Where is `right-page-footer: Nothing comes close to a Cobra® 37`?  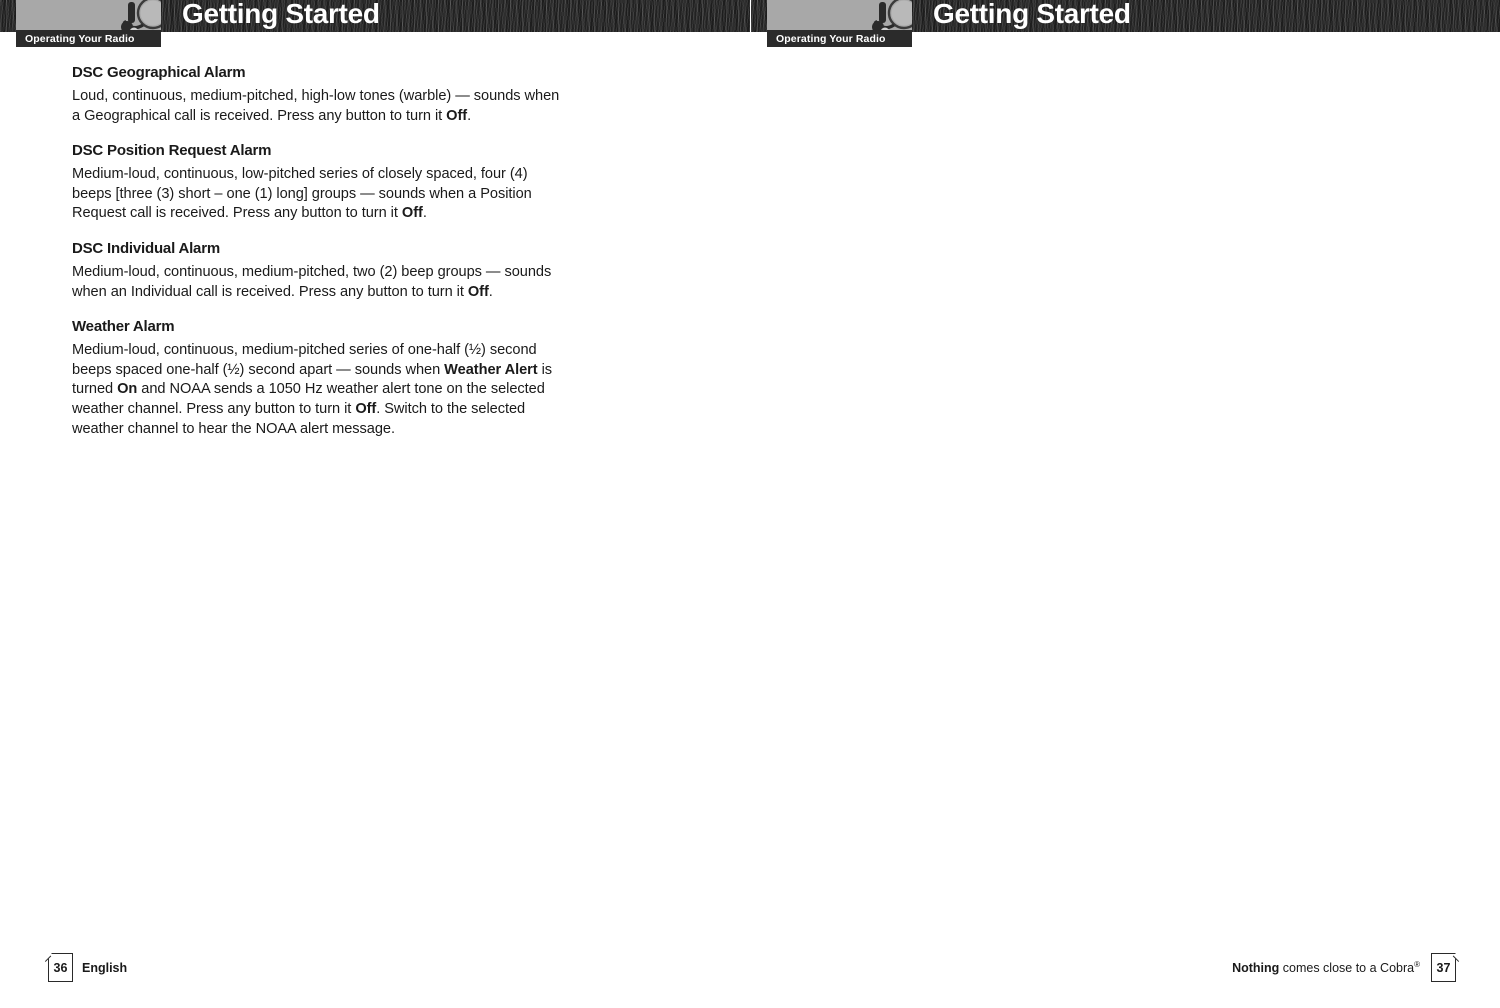 right-page-footer: Nothing comes close to a Cobra® 37 is located at coordinates (1344, 967).